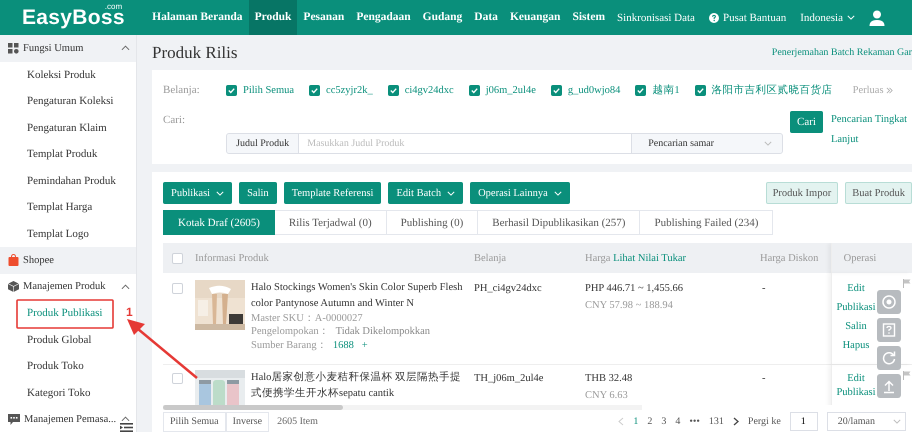 The image size is (912, 432). I want to click on step-number: 1, so click(129, 312).